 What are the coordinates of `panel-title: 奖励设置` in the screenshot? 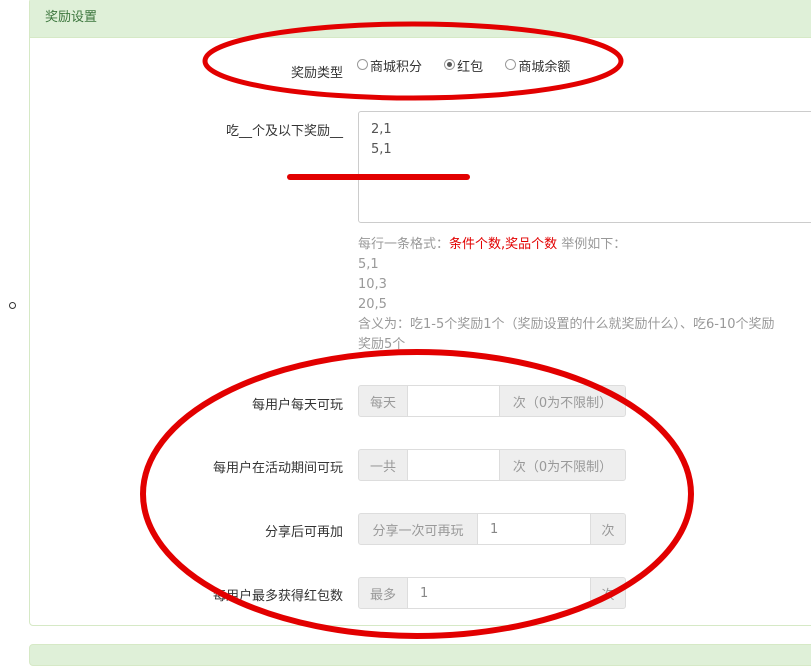 It's located at (420, 19).